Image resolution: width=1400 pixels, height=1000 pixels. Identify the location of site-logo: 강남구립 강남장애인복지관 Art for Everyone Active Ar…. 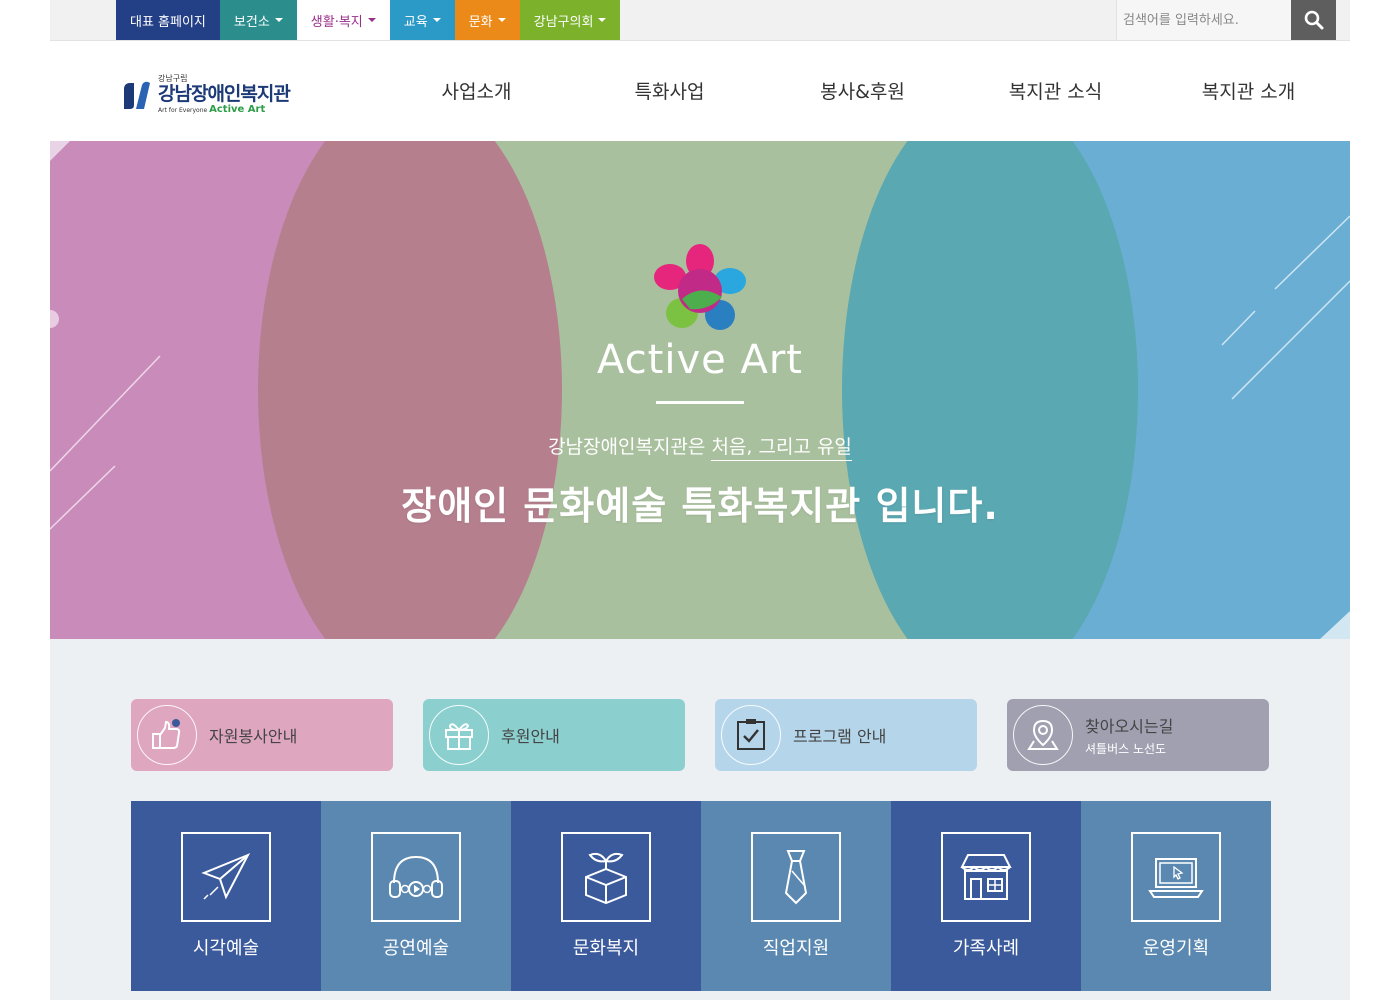
(217, 95).